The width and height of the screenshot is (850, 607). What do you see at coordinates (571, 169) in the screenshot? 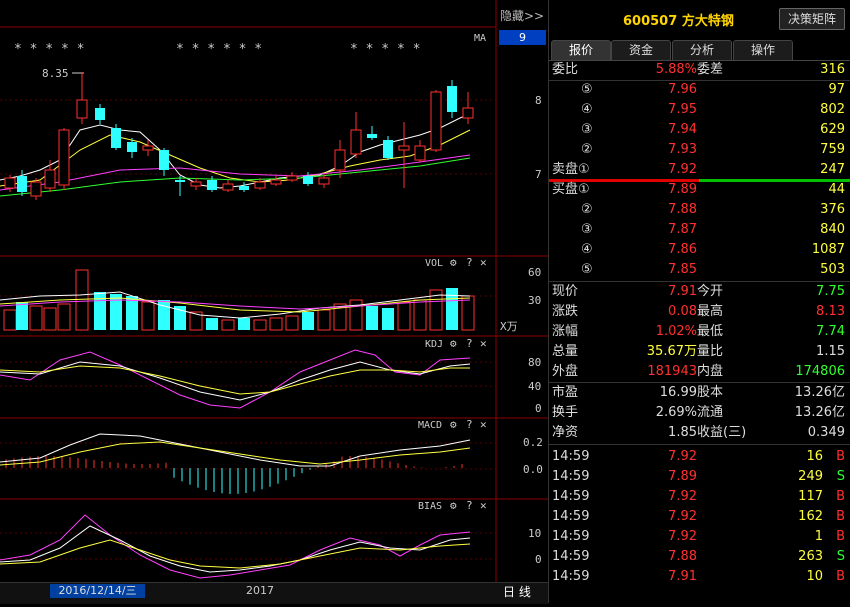
I see `order-level: 卖盘①` at bounding box center [571, 169].